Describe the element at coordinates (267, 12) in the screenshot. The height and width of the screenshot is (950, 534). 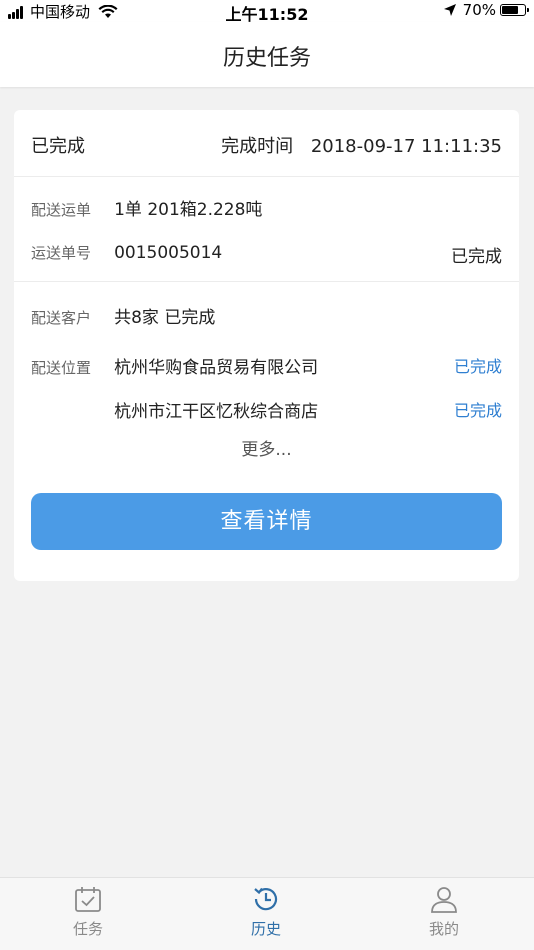
I see `status-bar: 中国移动 上午11:52 70%` at that location.